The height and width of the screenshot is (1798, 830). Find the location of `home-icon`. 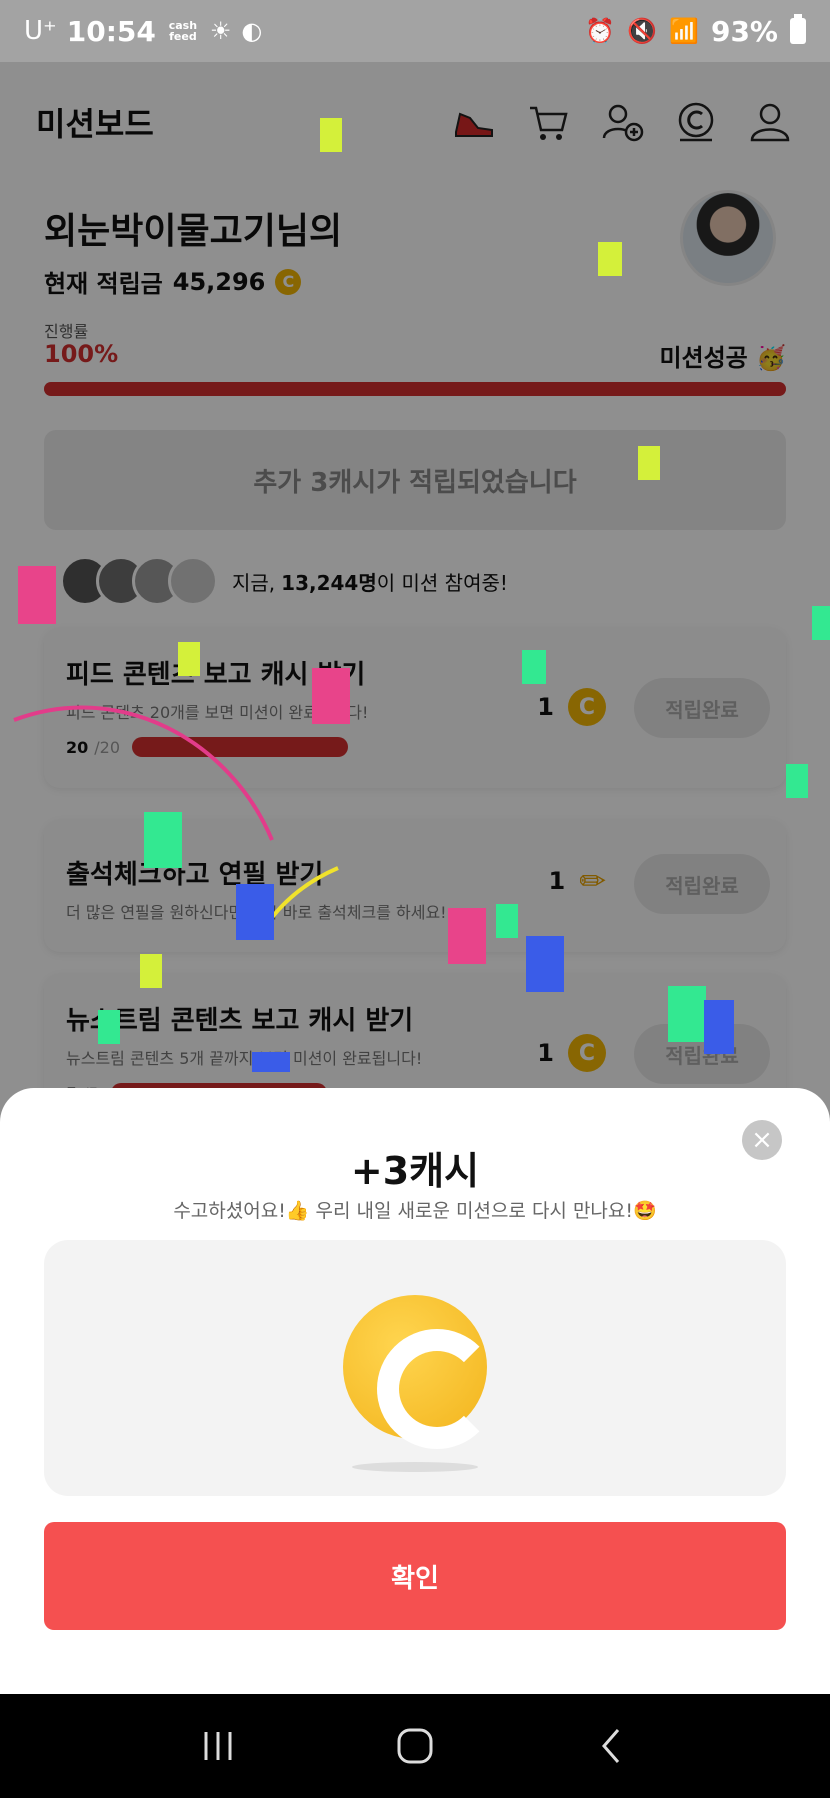

home-icon is located at coordinates (415, 1746).